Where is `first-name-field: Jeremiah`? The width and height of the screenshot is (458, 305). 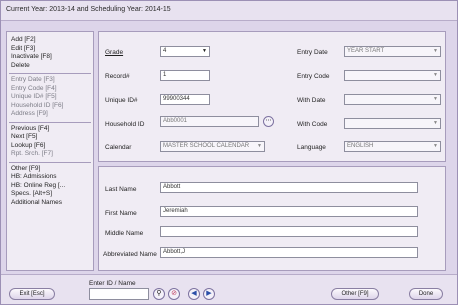 first-name-field: Jeremiah is located at coordinates (289, 211).